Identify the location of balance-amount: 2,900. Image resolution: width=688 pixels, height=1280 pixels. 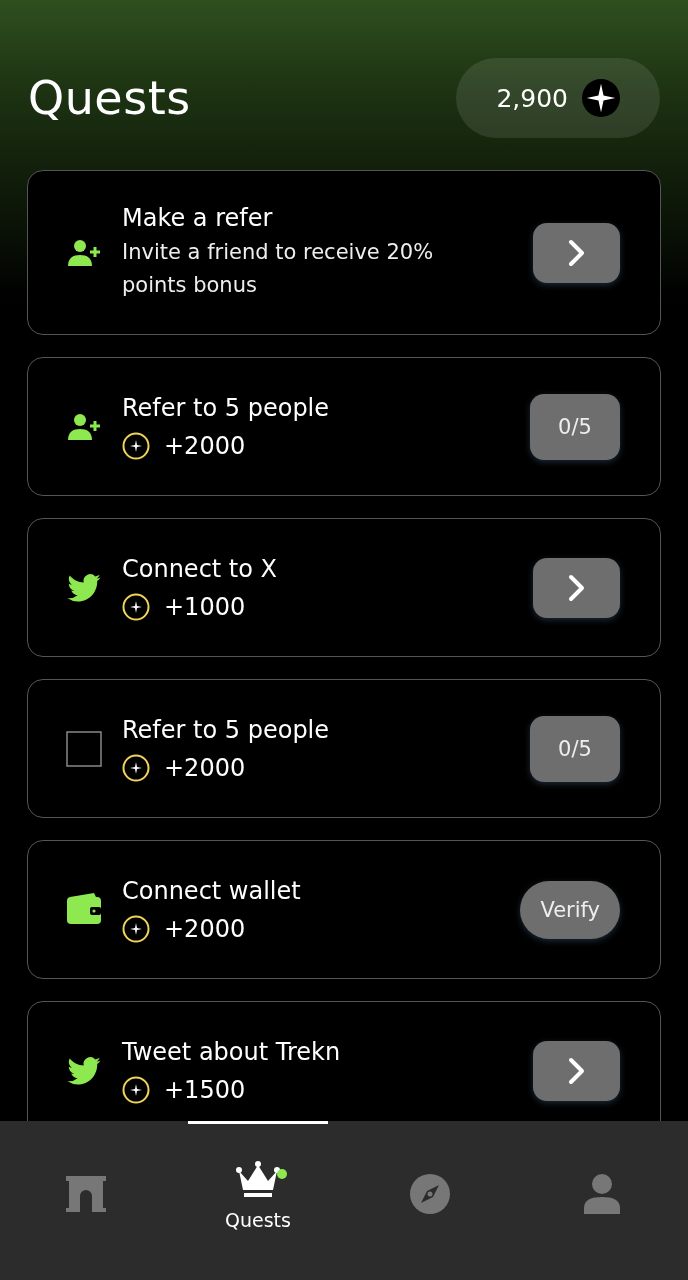
(532, 98).